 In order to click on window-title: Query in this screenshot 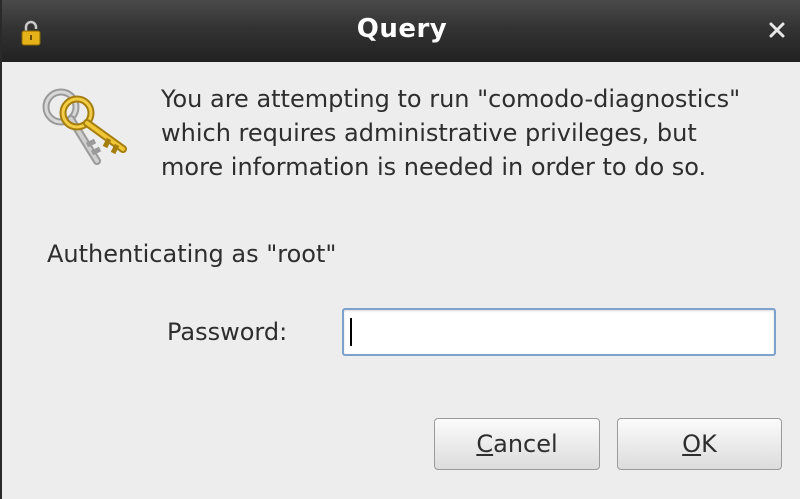, I will do `click(402, 29)`.